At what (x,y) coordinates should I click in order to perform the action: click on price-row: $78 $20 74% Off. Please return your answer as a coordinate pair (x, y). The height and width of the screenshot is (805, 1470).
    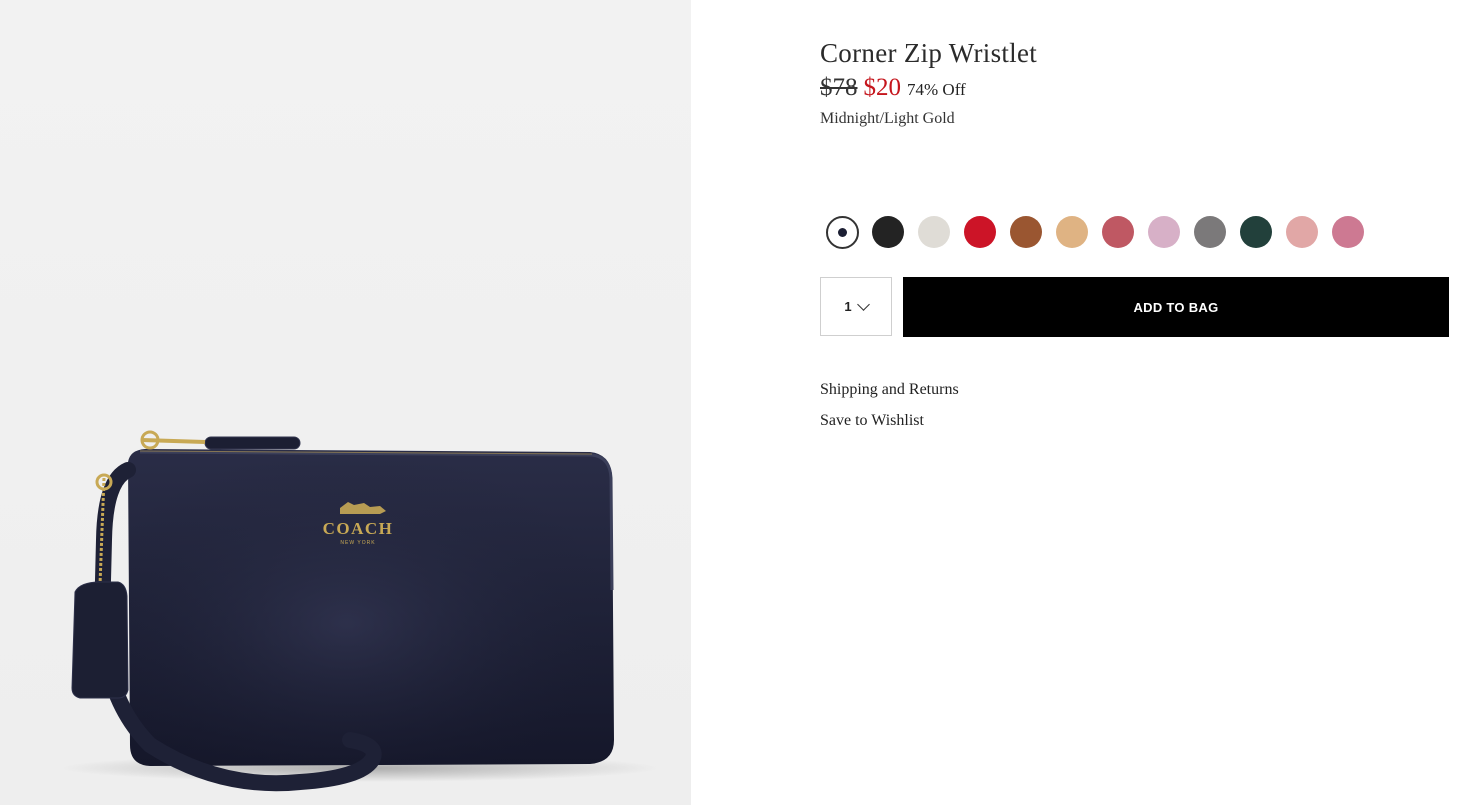
    Looking at the image, I should click on (893, 88).